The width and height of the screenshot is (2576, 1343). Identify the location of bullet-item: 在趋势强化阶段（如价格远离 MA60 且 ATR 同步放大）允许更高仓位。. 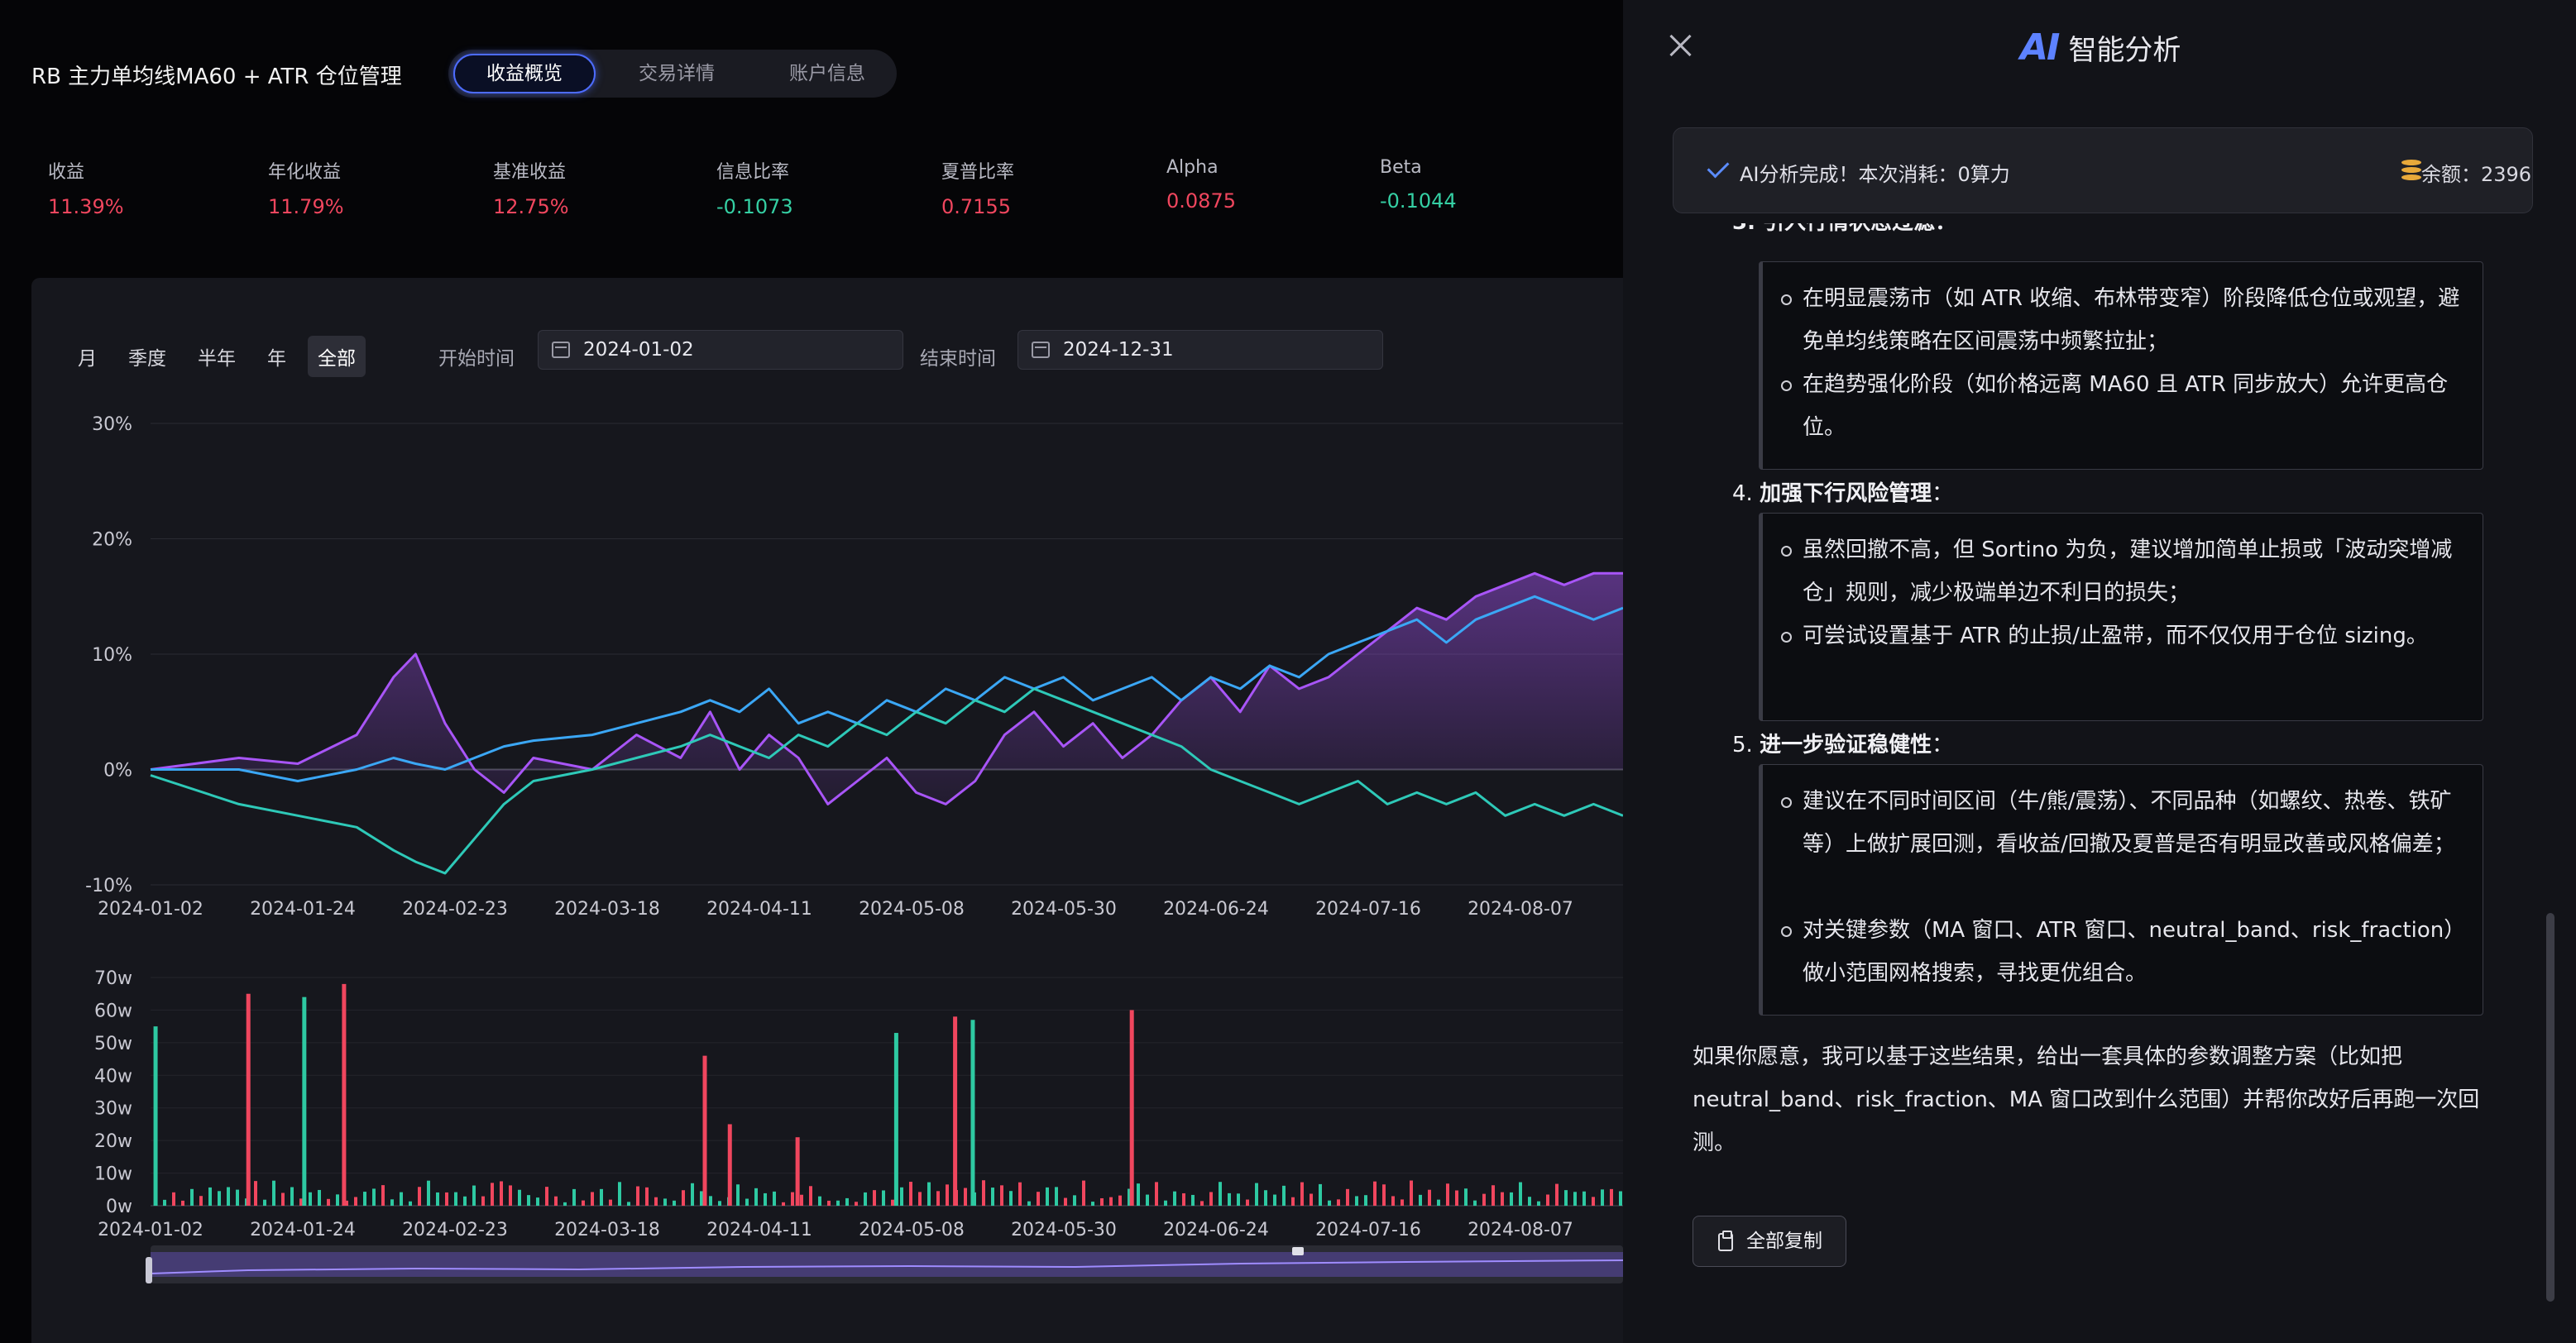
(2127, 406).